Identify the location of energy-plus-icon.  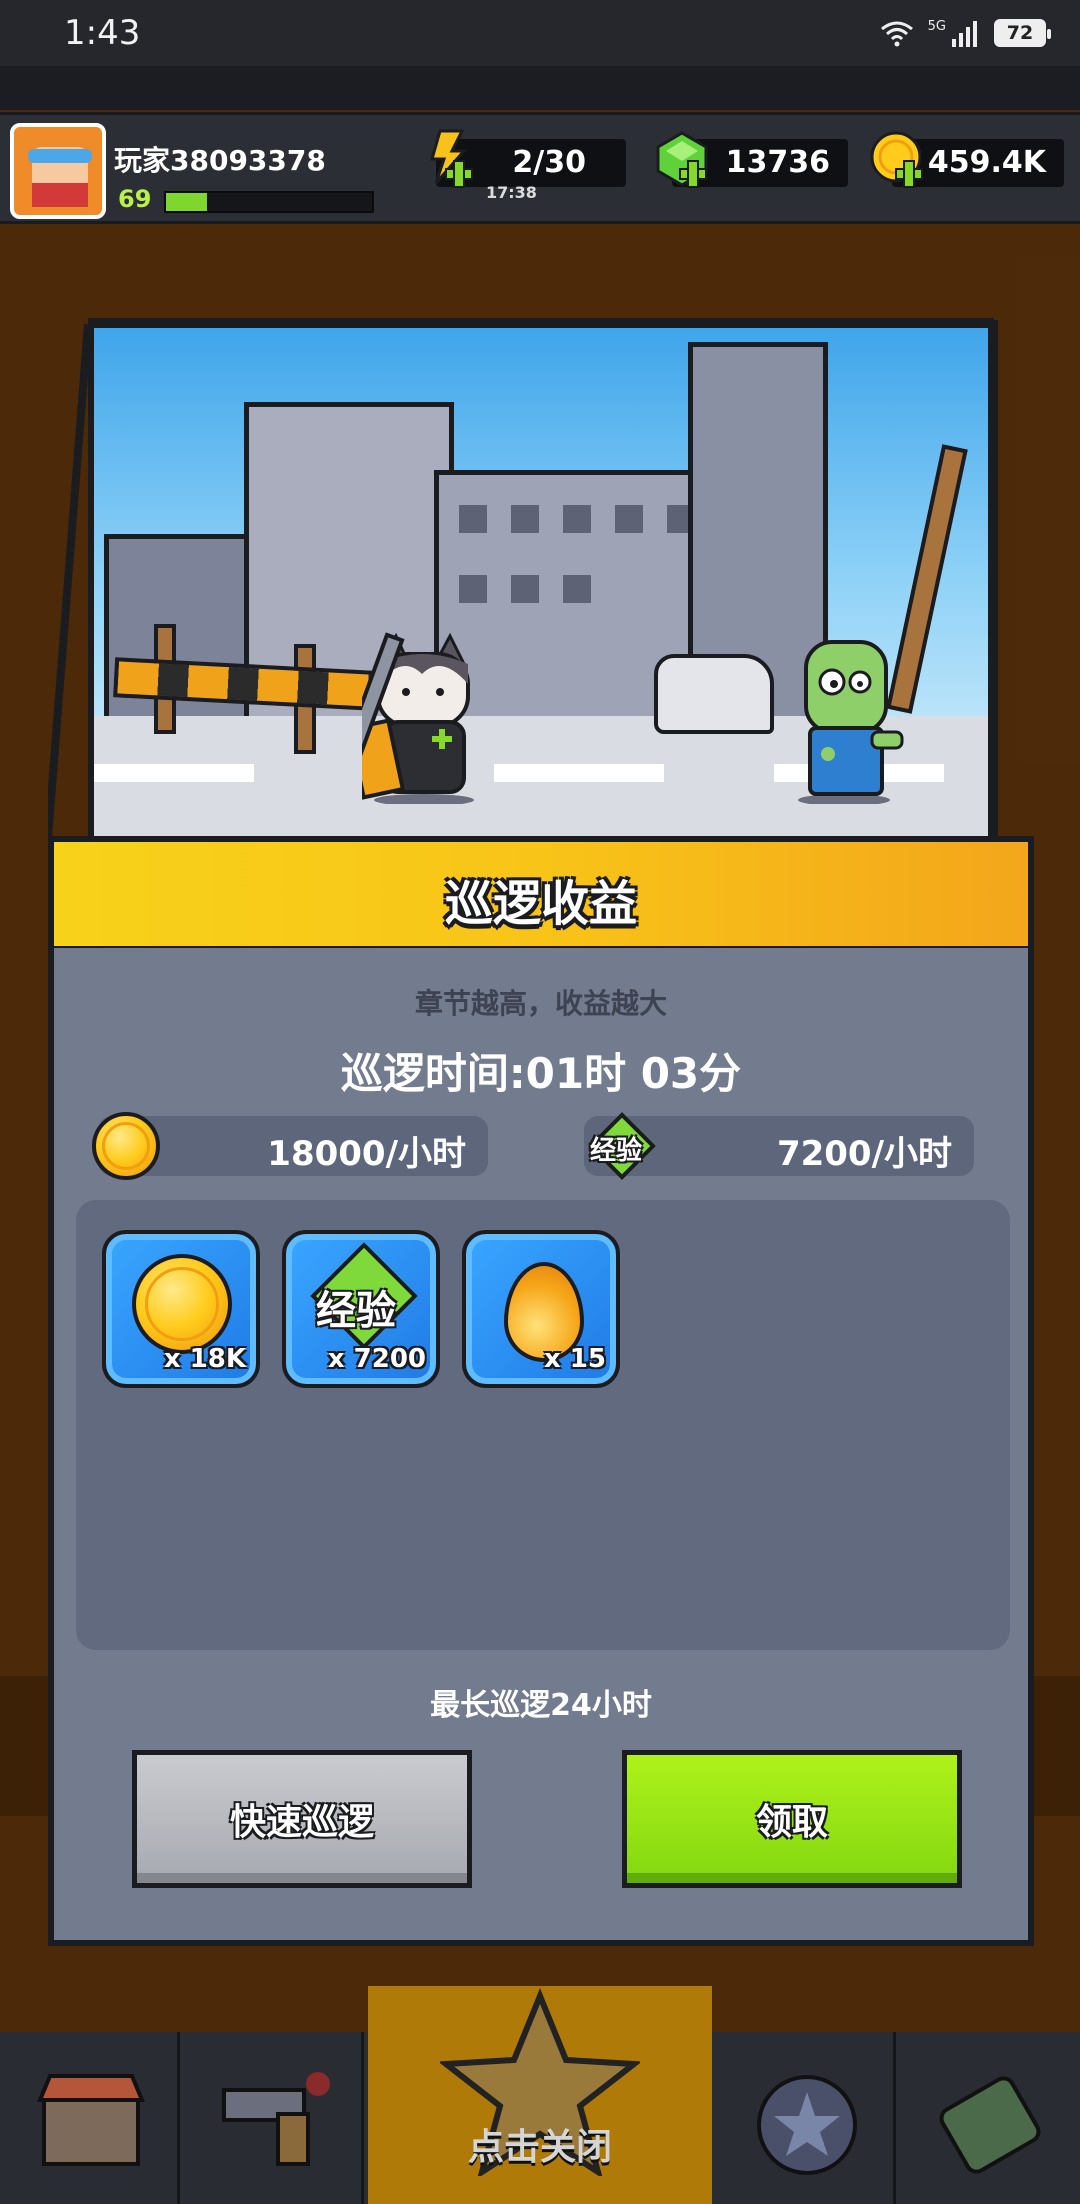
(448, 161).